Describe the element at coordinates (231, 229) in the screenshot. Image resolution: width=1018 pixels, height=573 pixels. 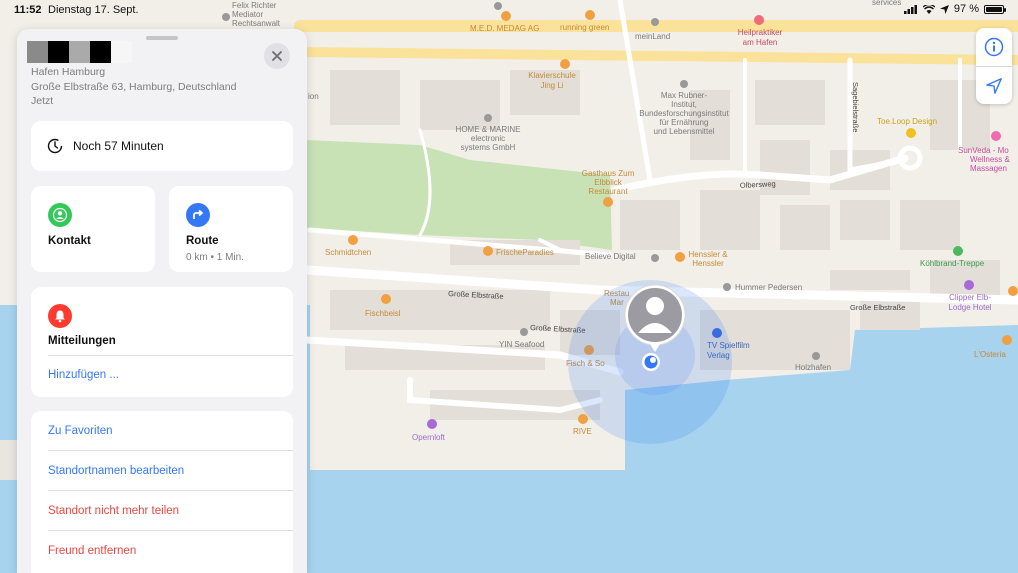
I see `route-button: Route 0 km • 1 Min.` at that location.